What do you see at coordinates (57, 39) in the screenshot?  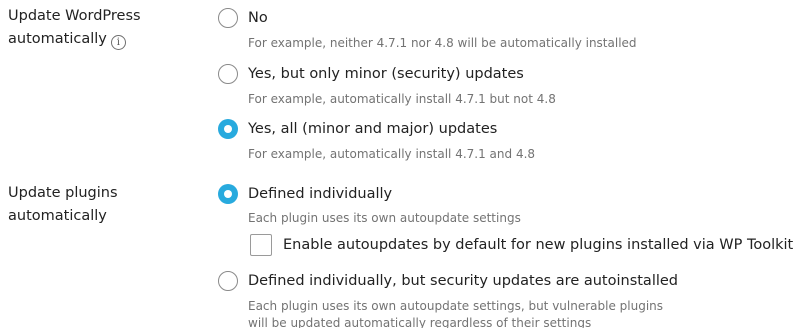 I see `wordpress-update-label-line2: automatically` at bounding box center [57, 39].